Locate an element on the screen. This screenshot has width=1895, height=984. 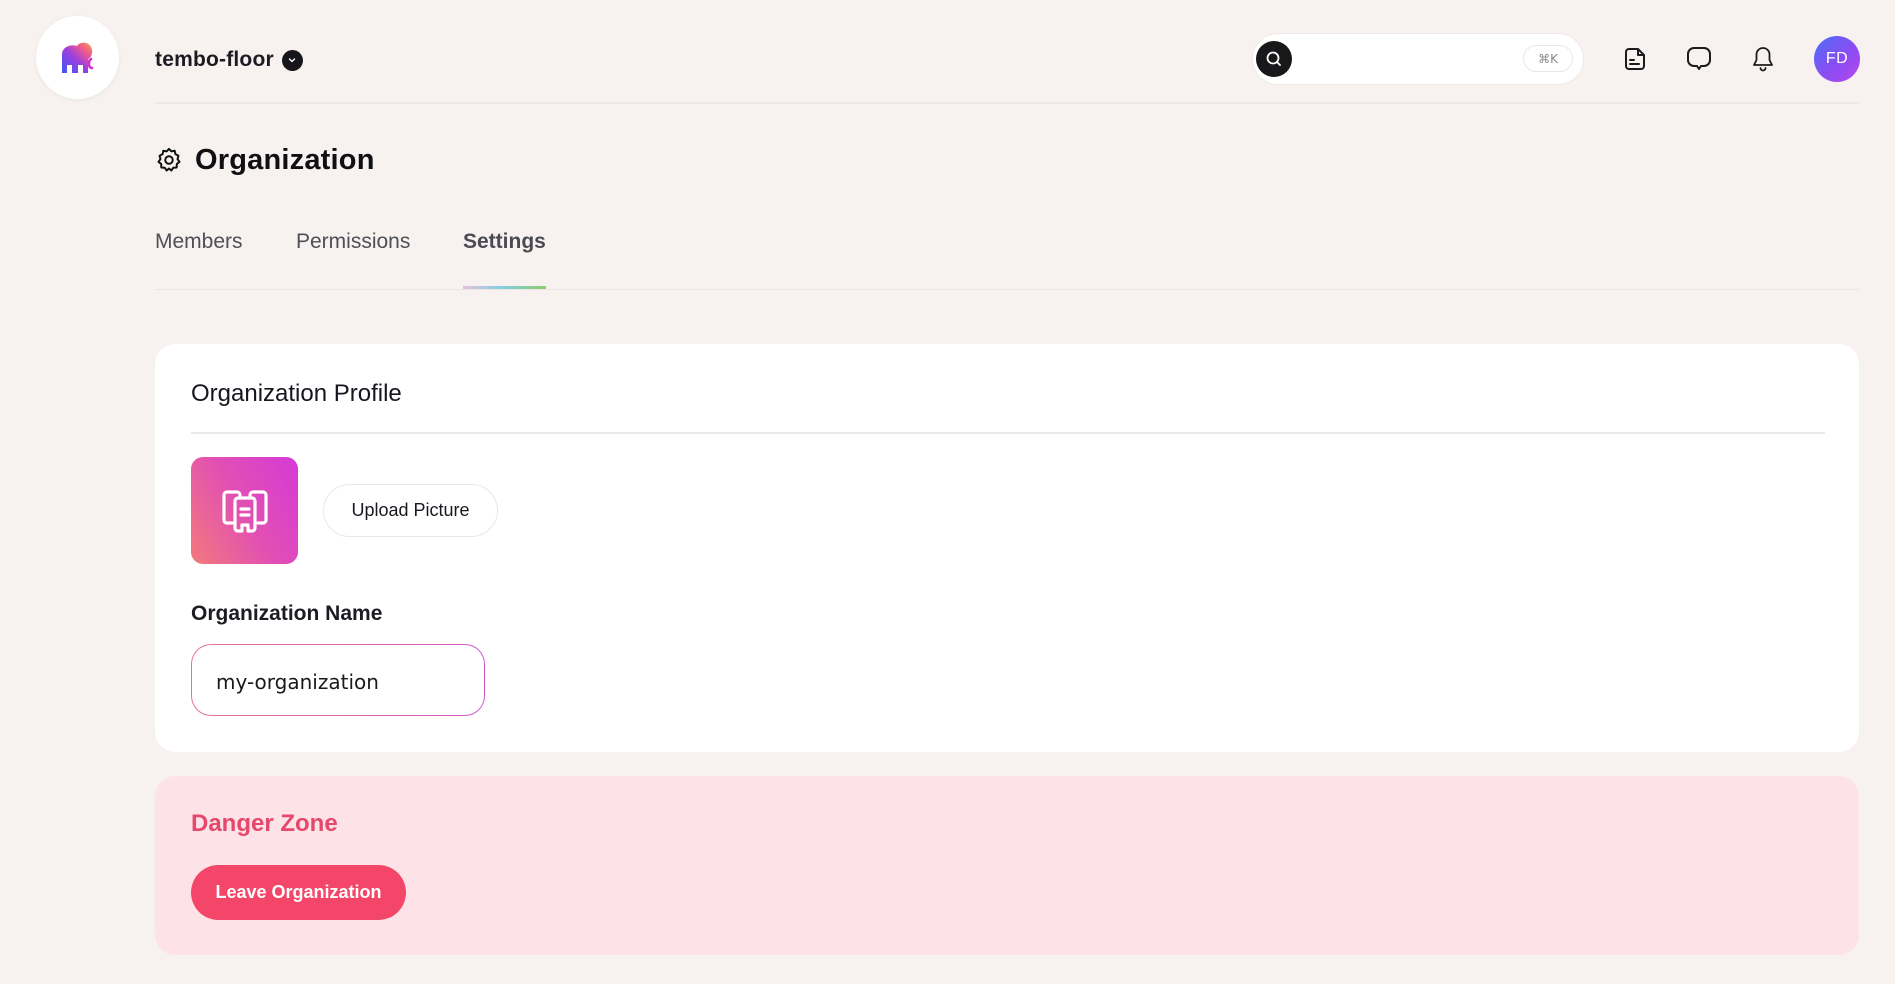
chevron-down-icon is located at coordinates (292, 60).